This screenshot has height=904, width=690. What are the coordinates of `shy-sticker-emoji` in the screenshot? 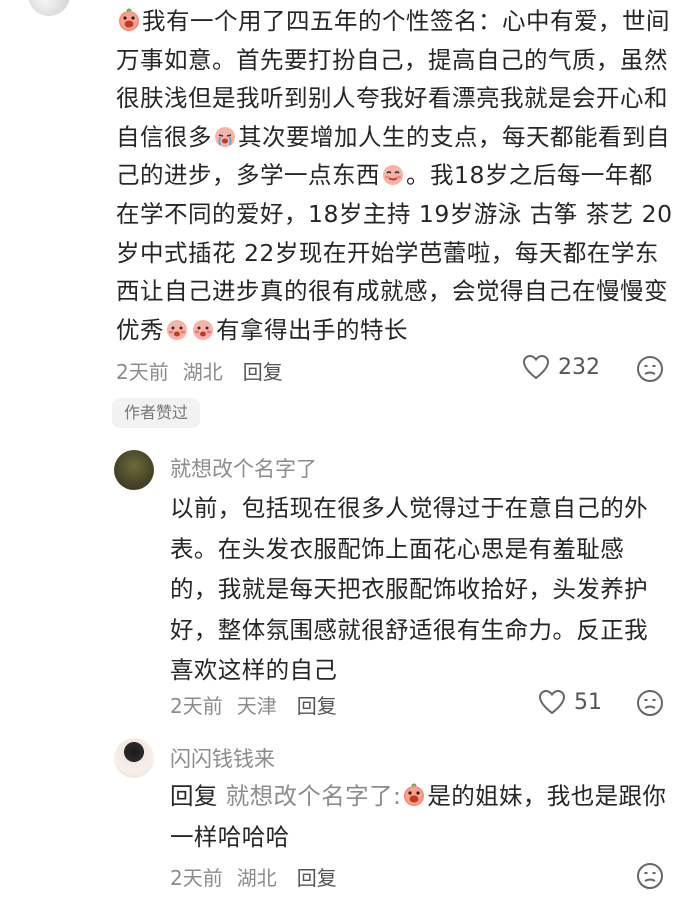 It's located at (393, 175).